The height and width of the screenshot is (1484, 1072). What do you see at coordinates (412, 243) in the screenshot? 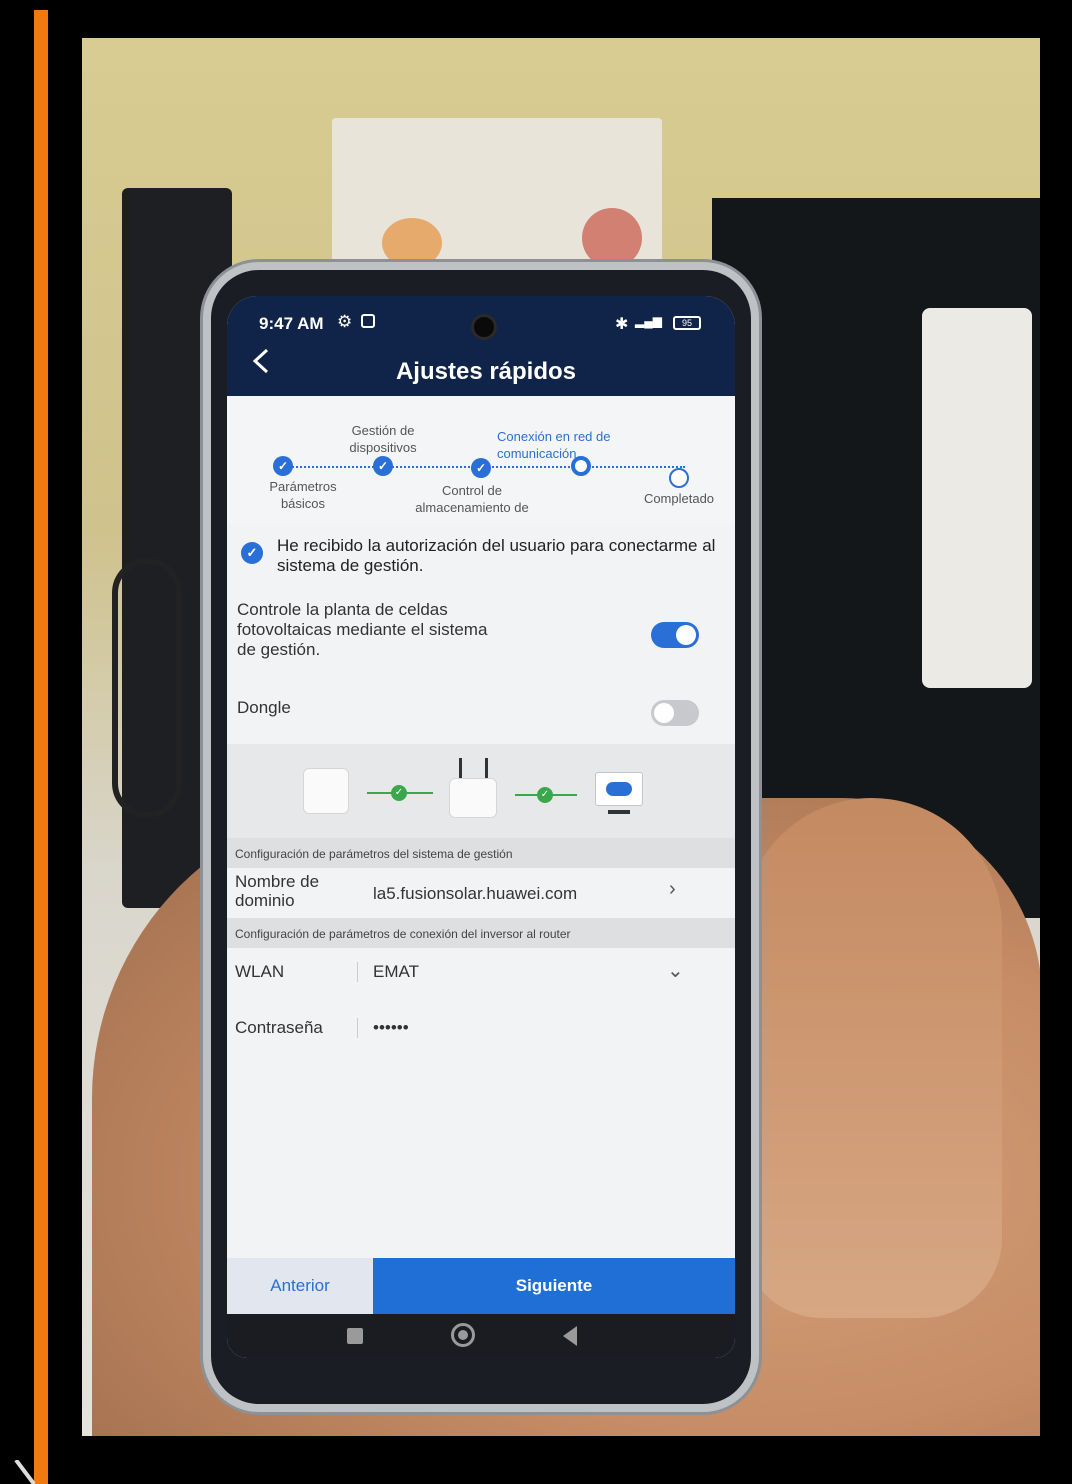
I see `sign-logo-orange` at bounding box center [412, 243].